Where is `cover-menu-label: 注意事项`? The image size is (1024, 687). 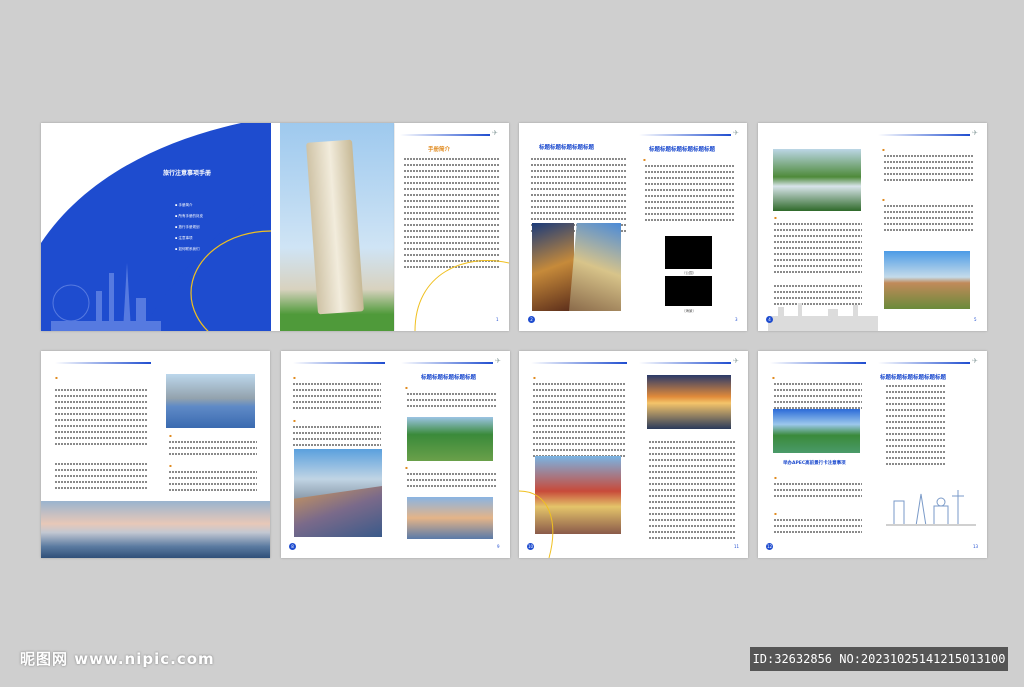 cover-menu-label: 注意事项 is located at coordinates (185, 238).